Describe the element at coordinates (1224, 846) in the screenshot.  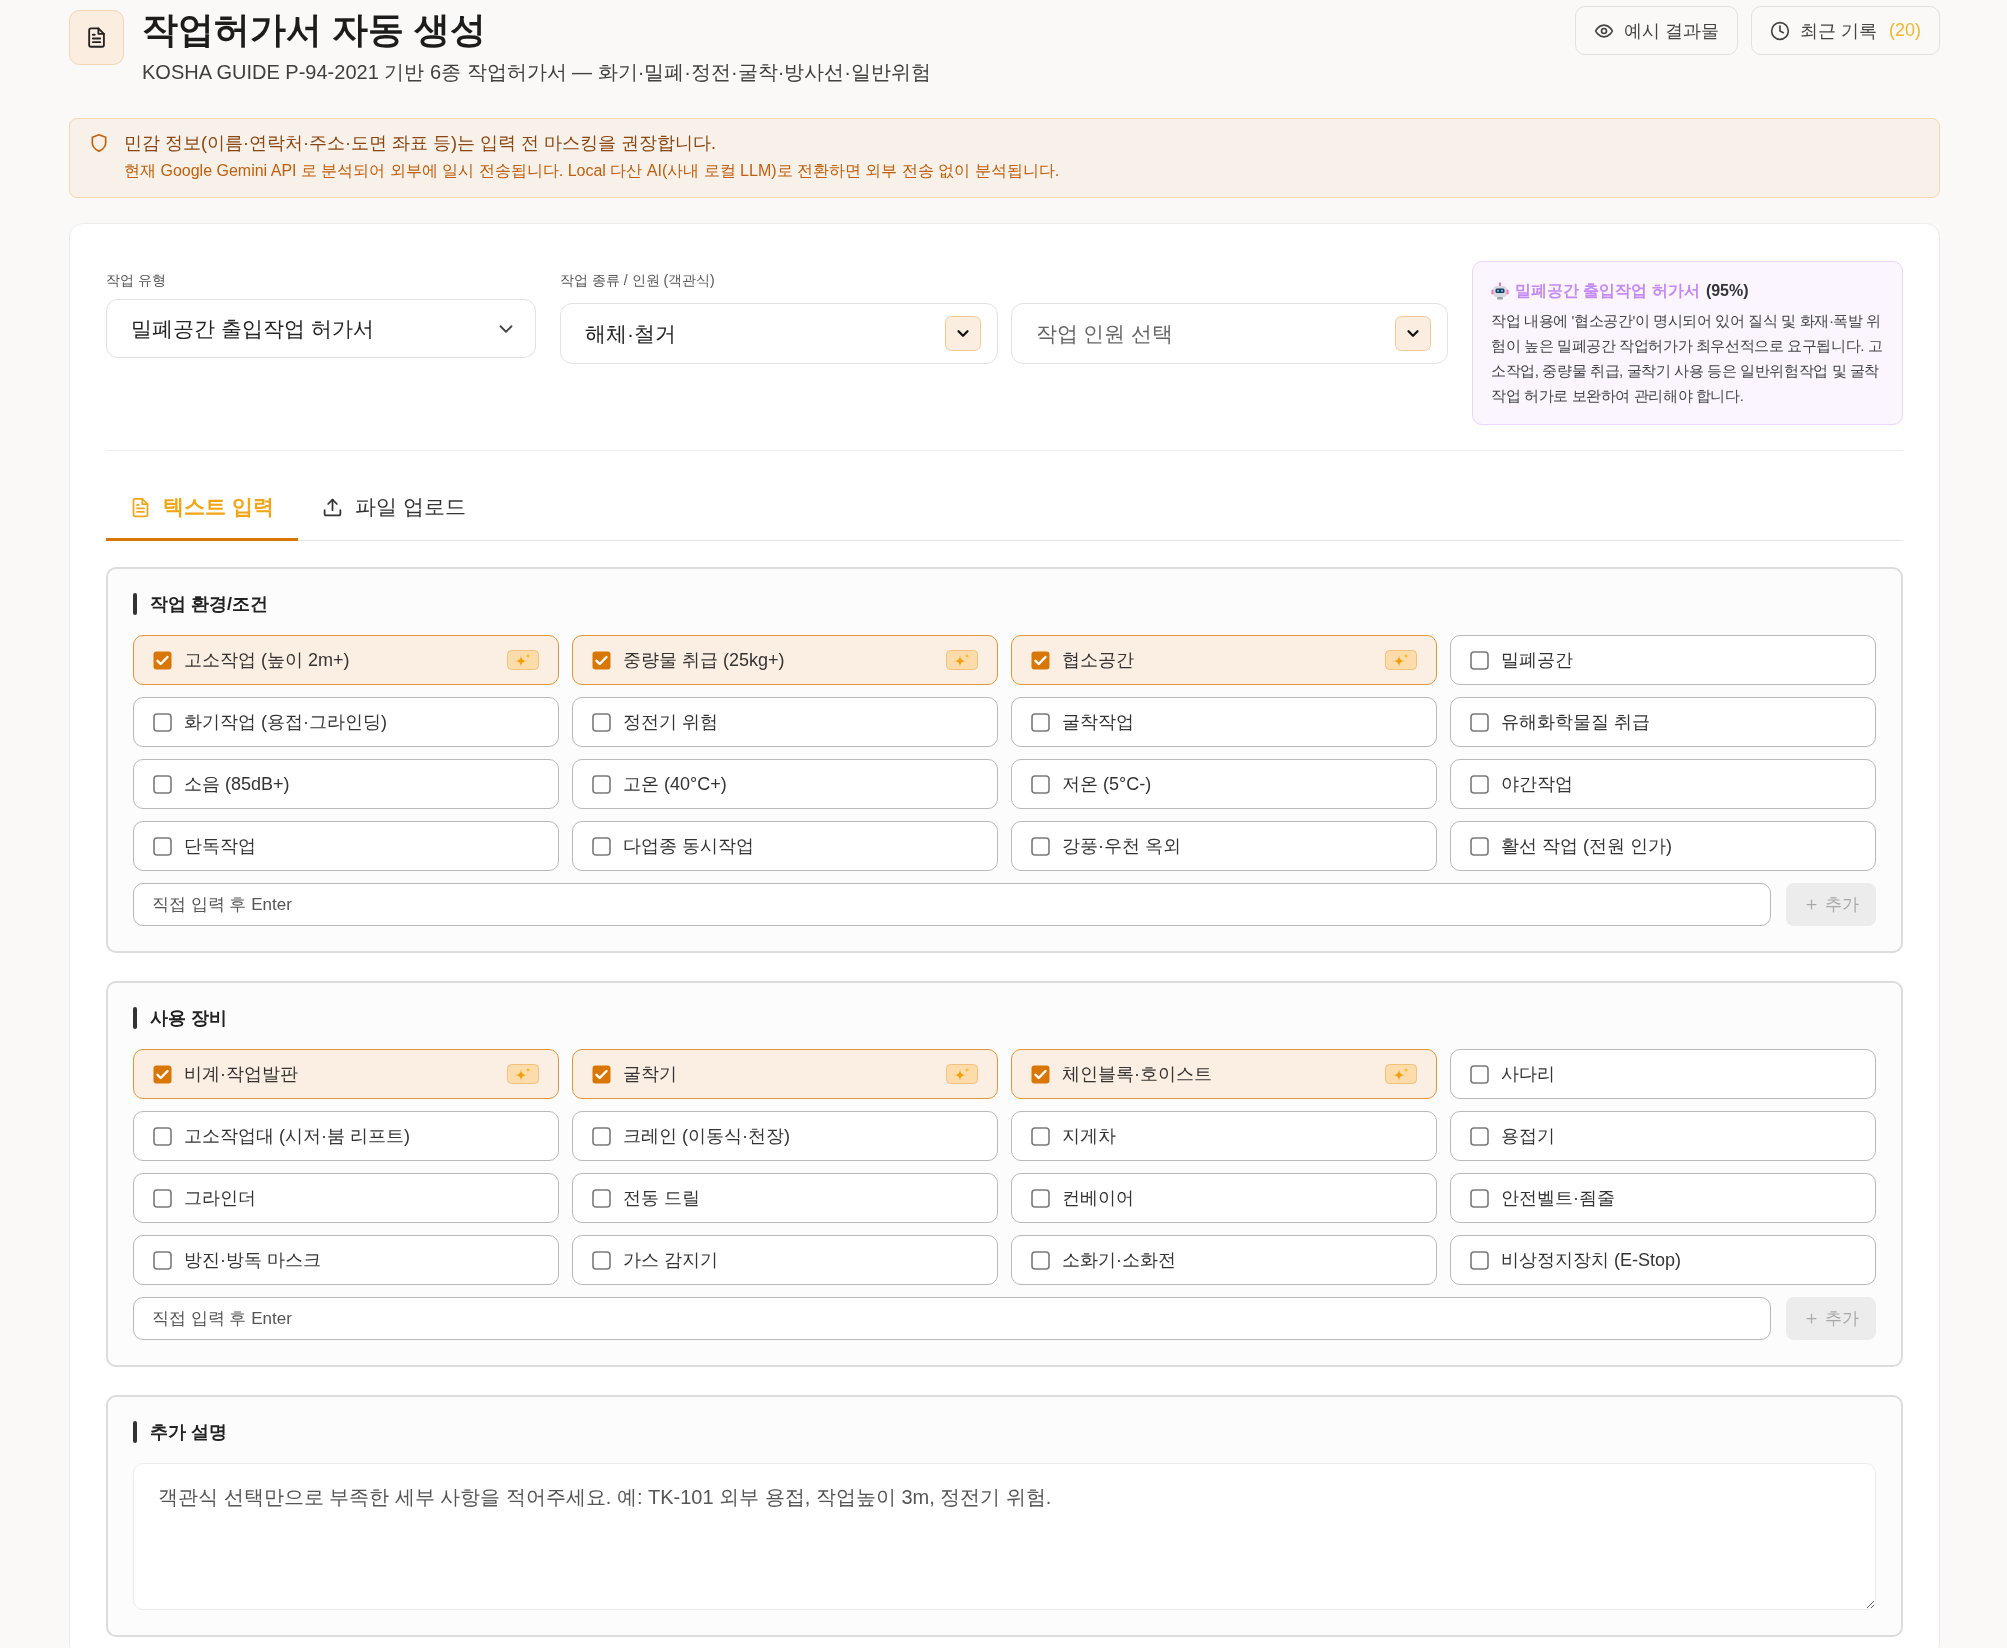
I see `checkbox-option: 강풍·우천 옥외` at that location.